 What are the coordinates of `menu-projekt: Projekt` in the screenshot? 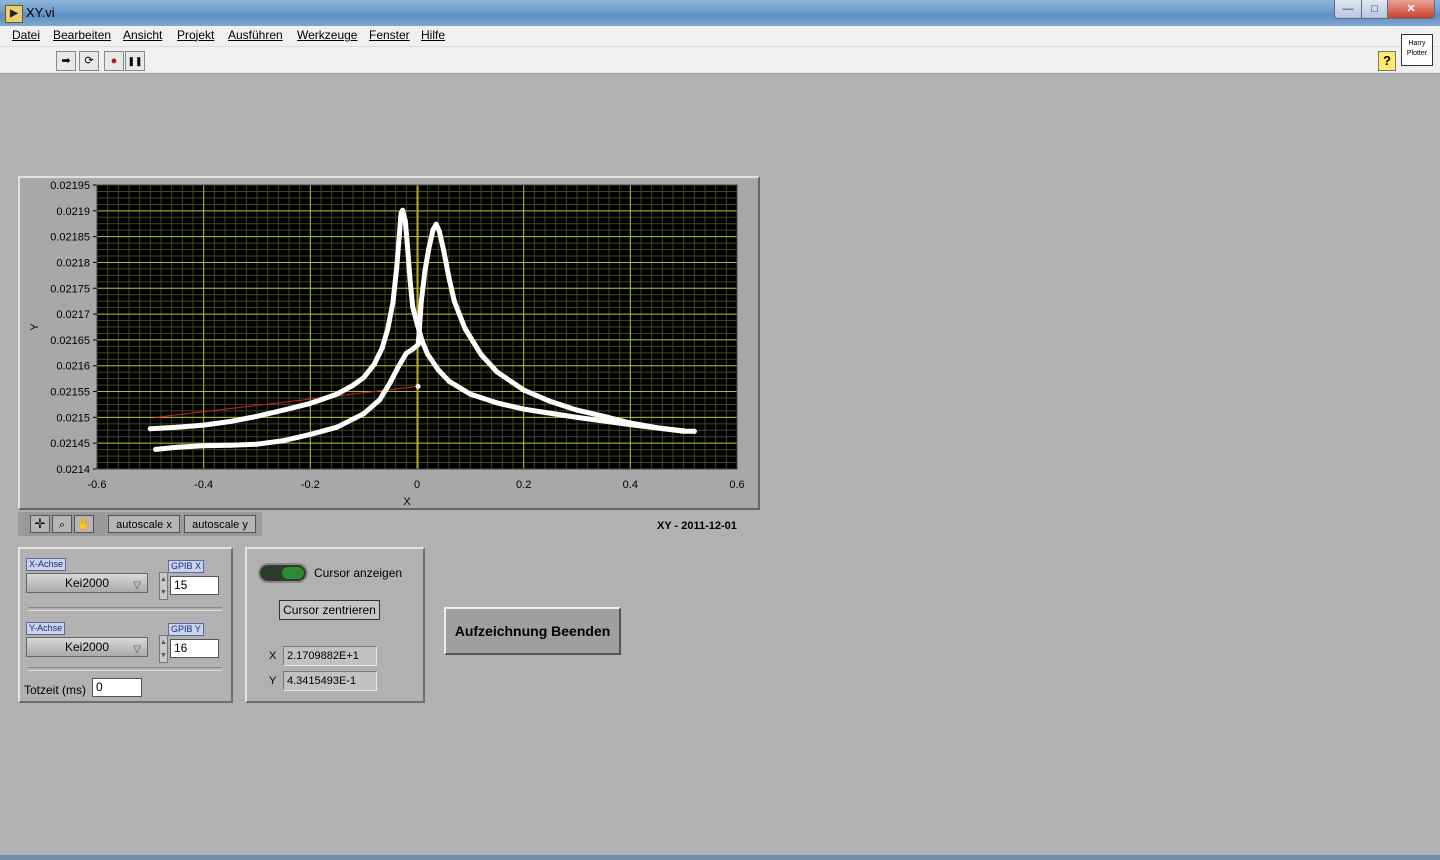 It's located at (195, 35).